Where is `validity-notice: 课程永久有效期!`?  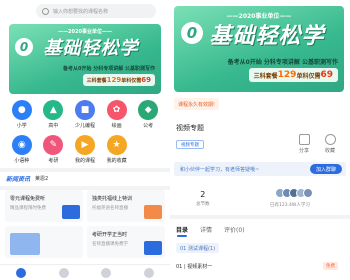 validity-notice: 课程永久有效期! is located at coordinates (197, 104).